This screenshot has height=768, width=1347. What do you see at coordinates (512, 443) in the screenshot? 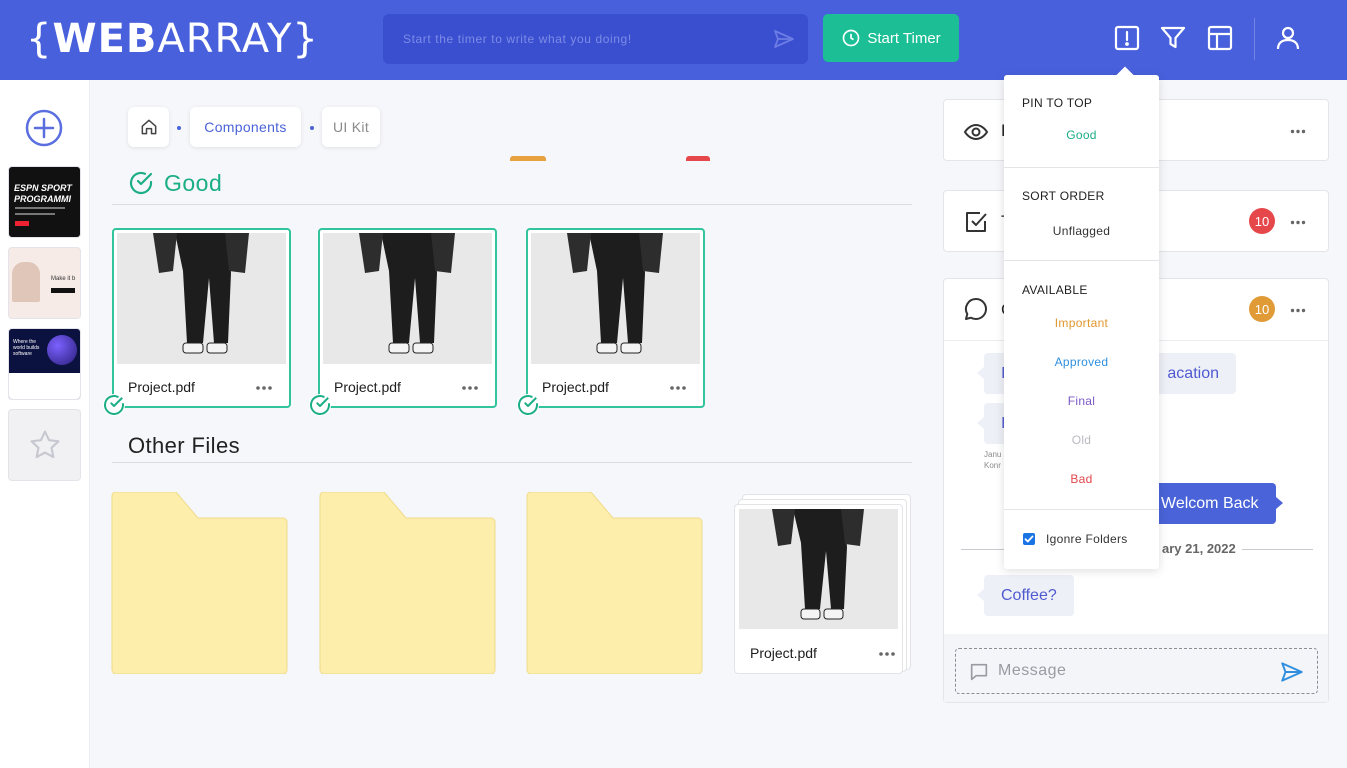
I see `other-files-header: Other Files` at bounding box center [512, 443].